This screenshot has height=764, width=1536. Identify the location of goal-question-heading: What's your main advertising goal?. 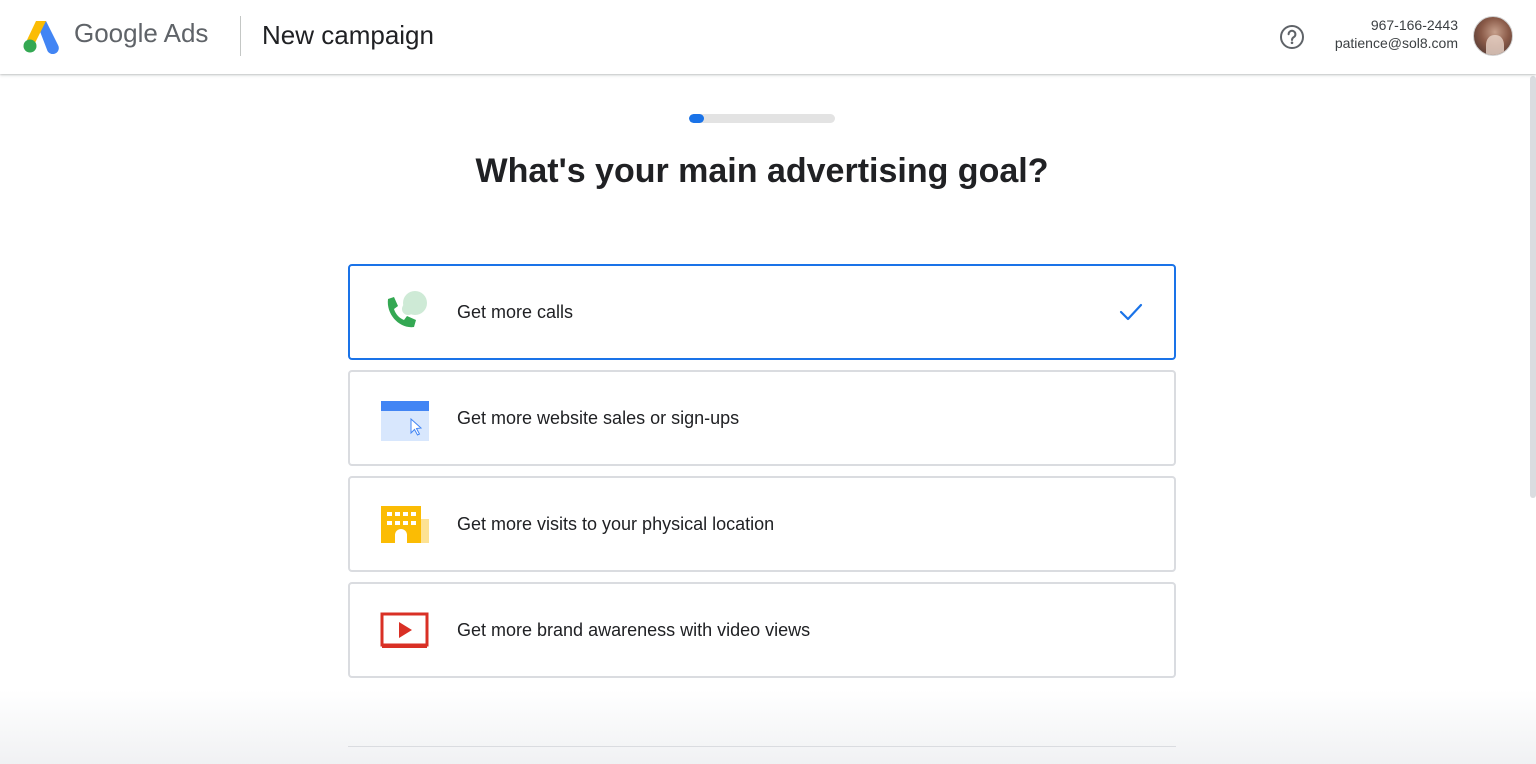
(762, 171).